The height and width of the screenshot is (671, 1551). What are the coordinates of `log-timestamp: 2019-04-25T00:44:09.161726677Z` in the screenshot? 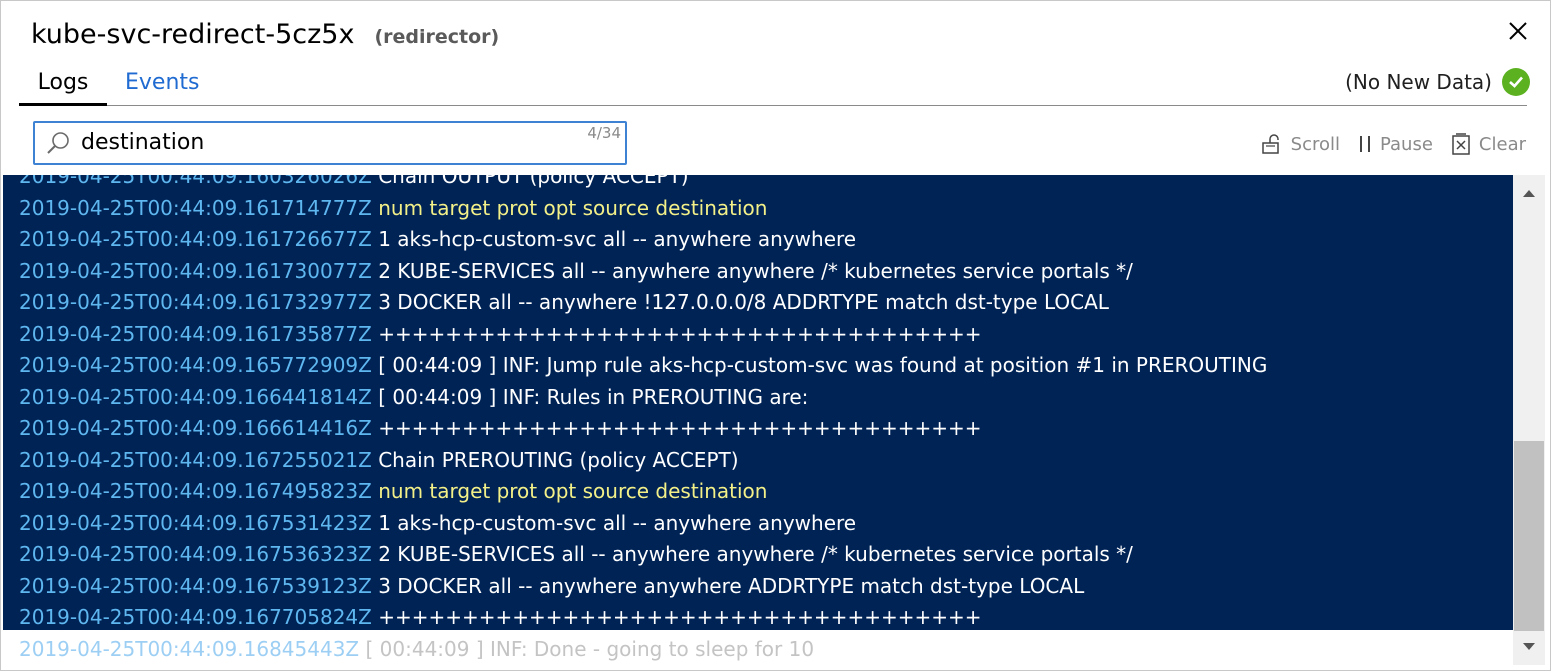 It's located at (195, 239).